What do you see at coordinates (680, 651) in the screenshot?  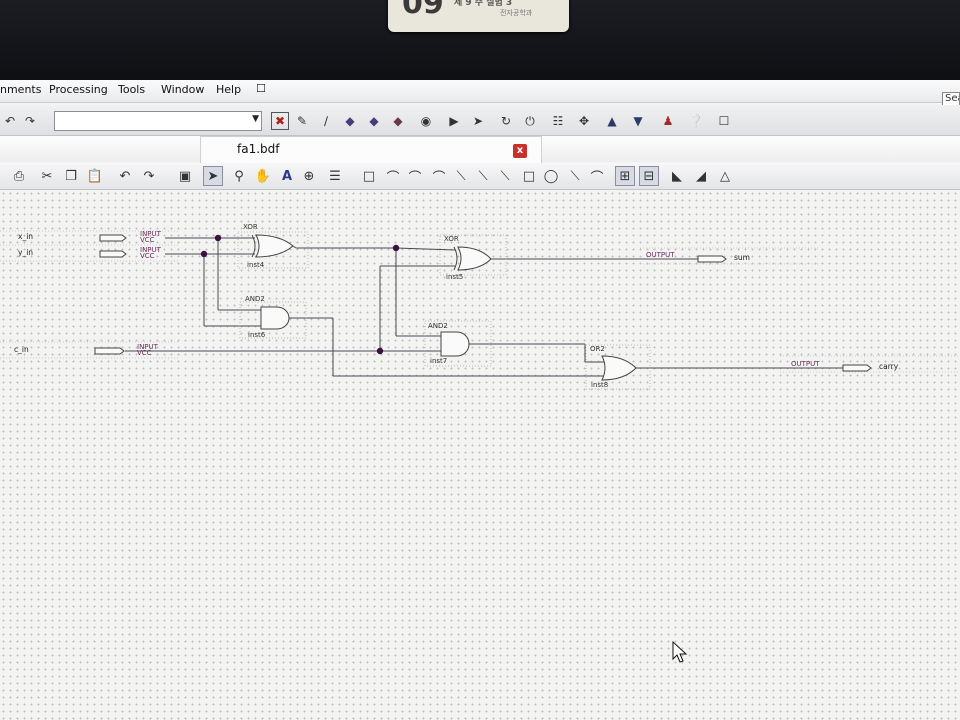 I see `mouse-cursor-icon` at bounding box center [680, 651].